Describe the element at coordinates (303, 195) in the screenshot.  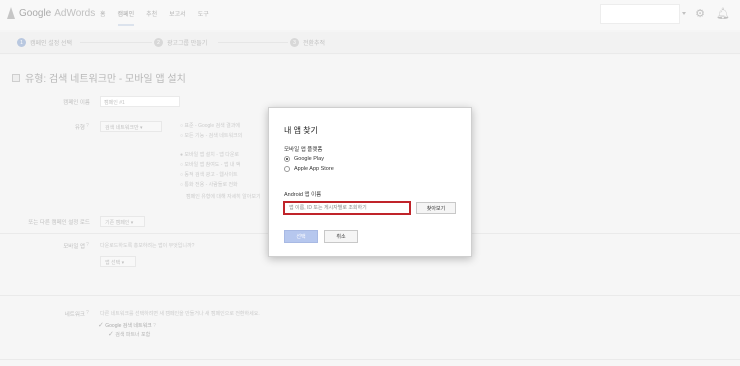
I see `app-name-label: Android 앱 이름` at that location.